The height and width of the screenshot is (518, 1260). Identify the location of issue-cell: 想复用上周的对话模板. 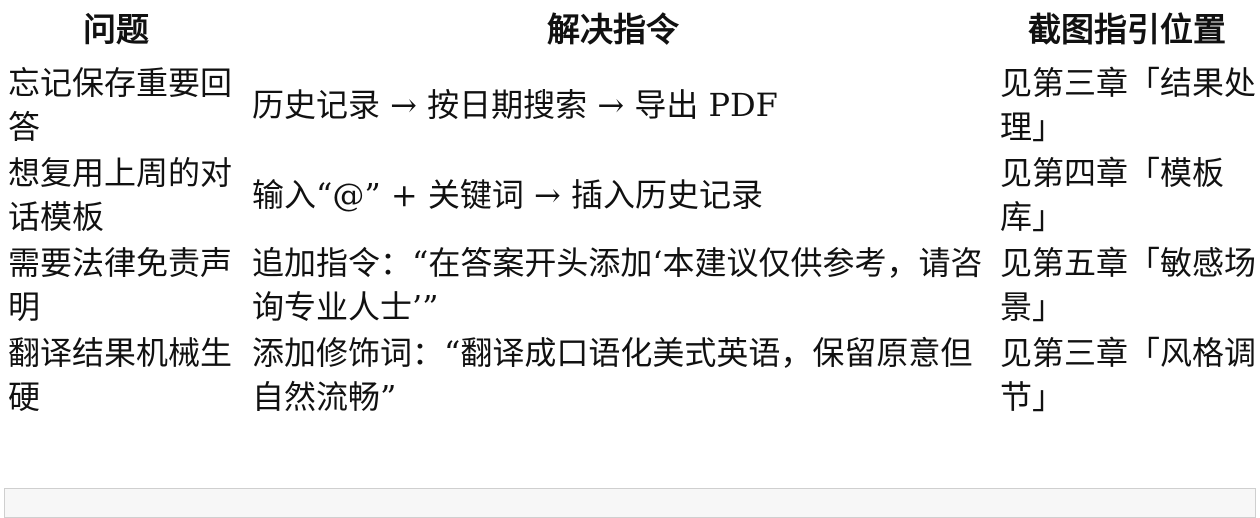
(120, 195).